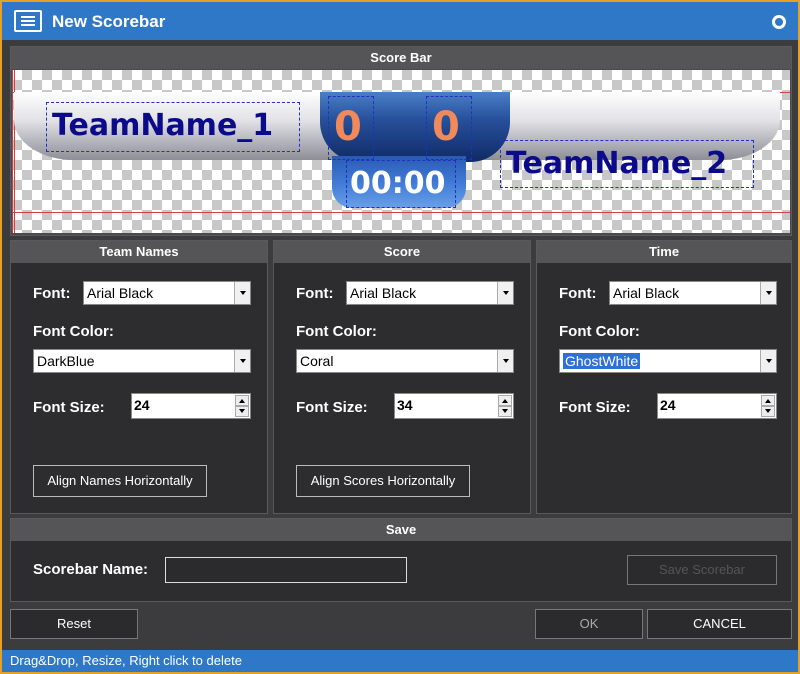 Image resolution: width=800 pixels, height=674 pixels. What do you see at coordinates (717, 406) in the screenshot?
I see `time-size-stepper: 24` at bounding box center [717, 406].